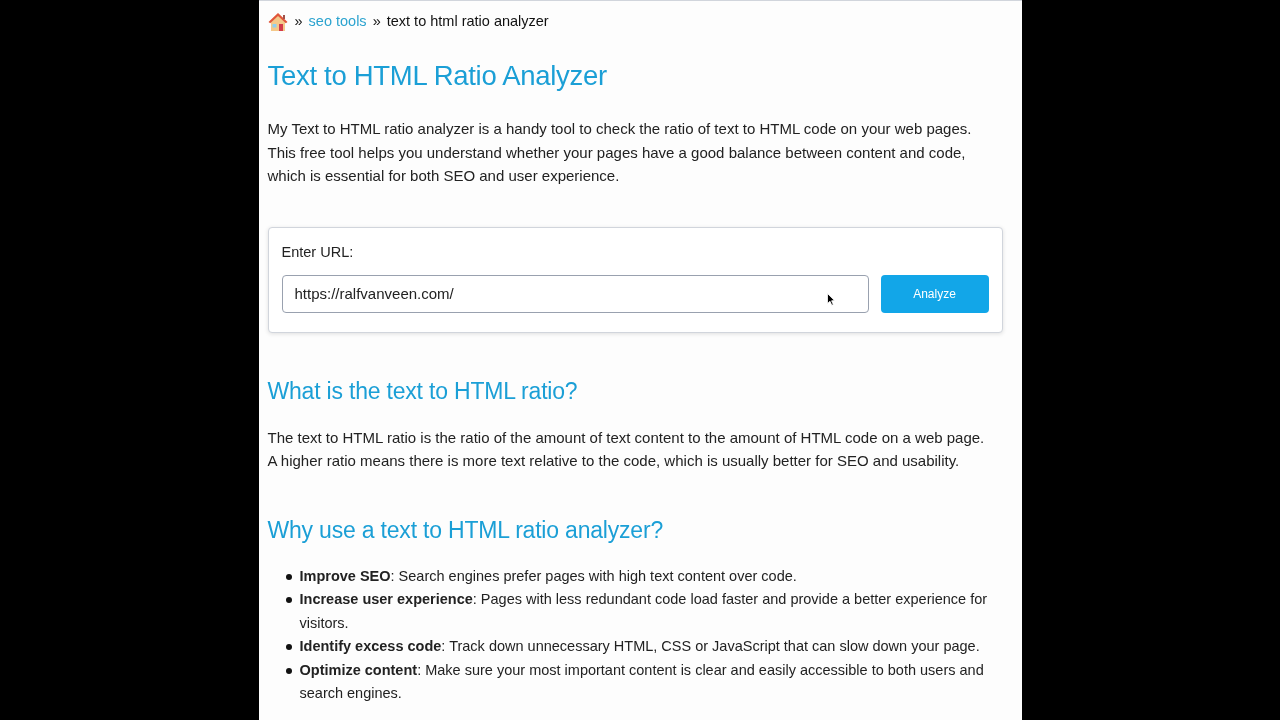  Describe the element at coordinates (620, 152) in the screenshot. I see `intro-paragraph: My Text to HTML ratio analyzer is a handy tool to check the ratio of text to HTML code on your web pages. This free tool helps you understand whether your pages have a good balance between content and code, which is essential for both SEO and user experience.` at that location.